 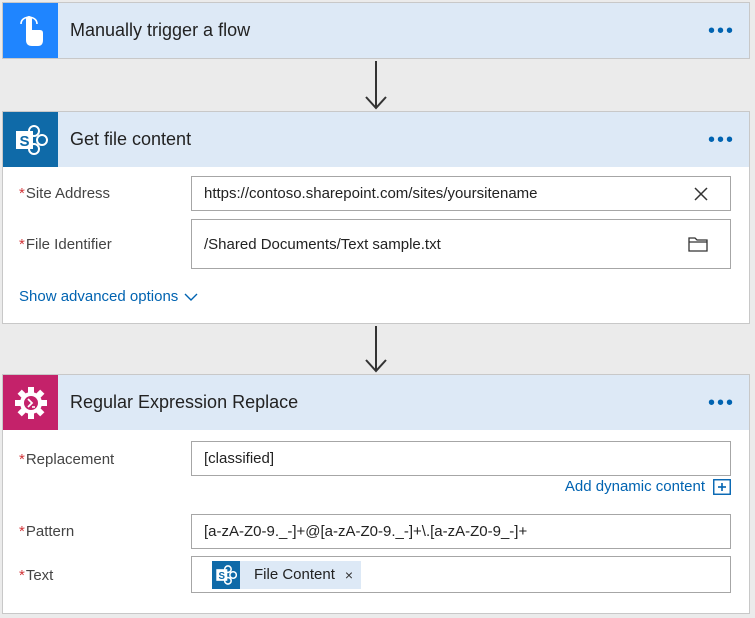 I want to click on remove-token-button: ×, so click(x=349, y=575).